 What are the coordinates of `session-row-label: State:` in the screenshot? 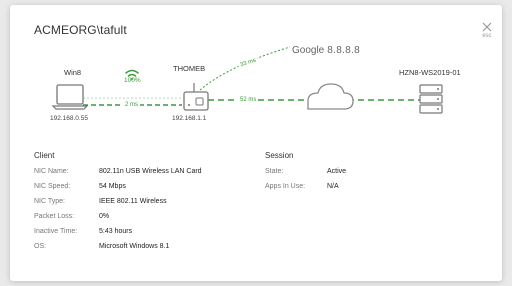 It's located at (274, 171).